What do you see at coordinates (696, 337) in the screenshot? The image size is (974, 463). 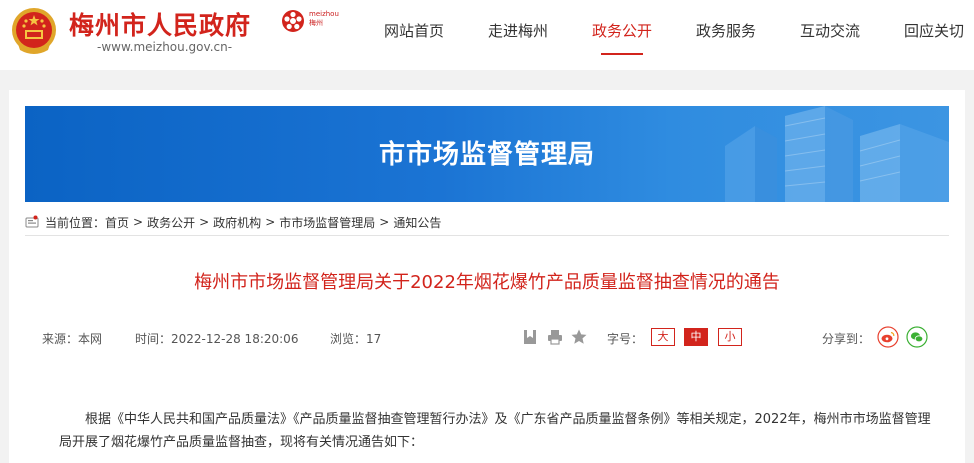 I see `font-size-medium-button: 中` at bounding box center [696, 337].